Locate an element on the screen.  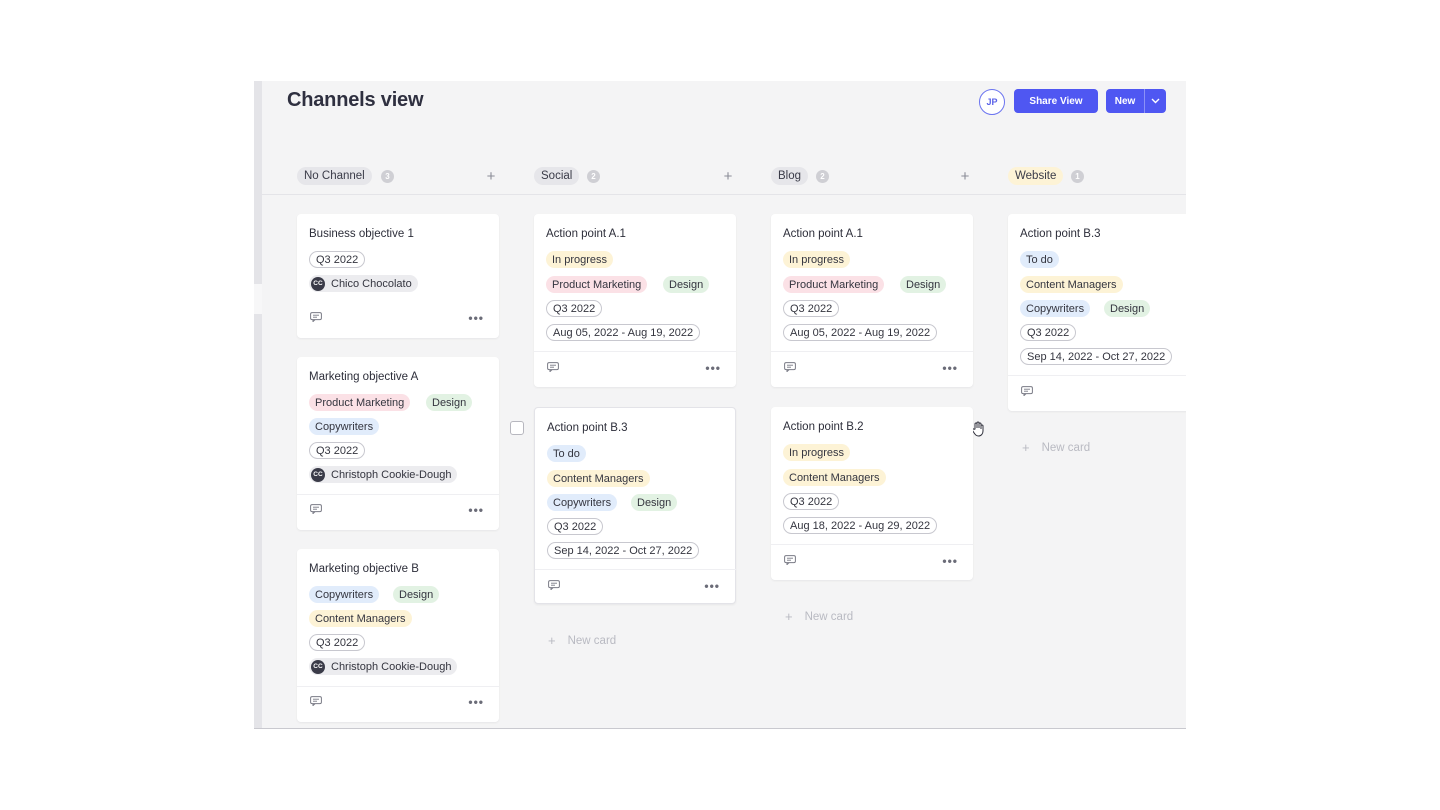
column-header: Social 2 + is located at coordinates (635, 177).